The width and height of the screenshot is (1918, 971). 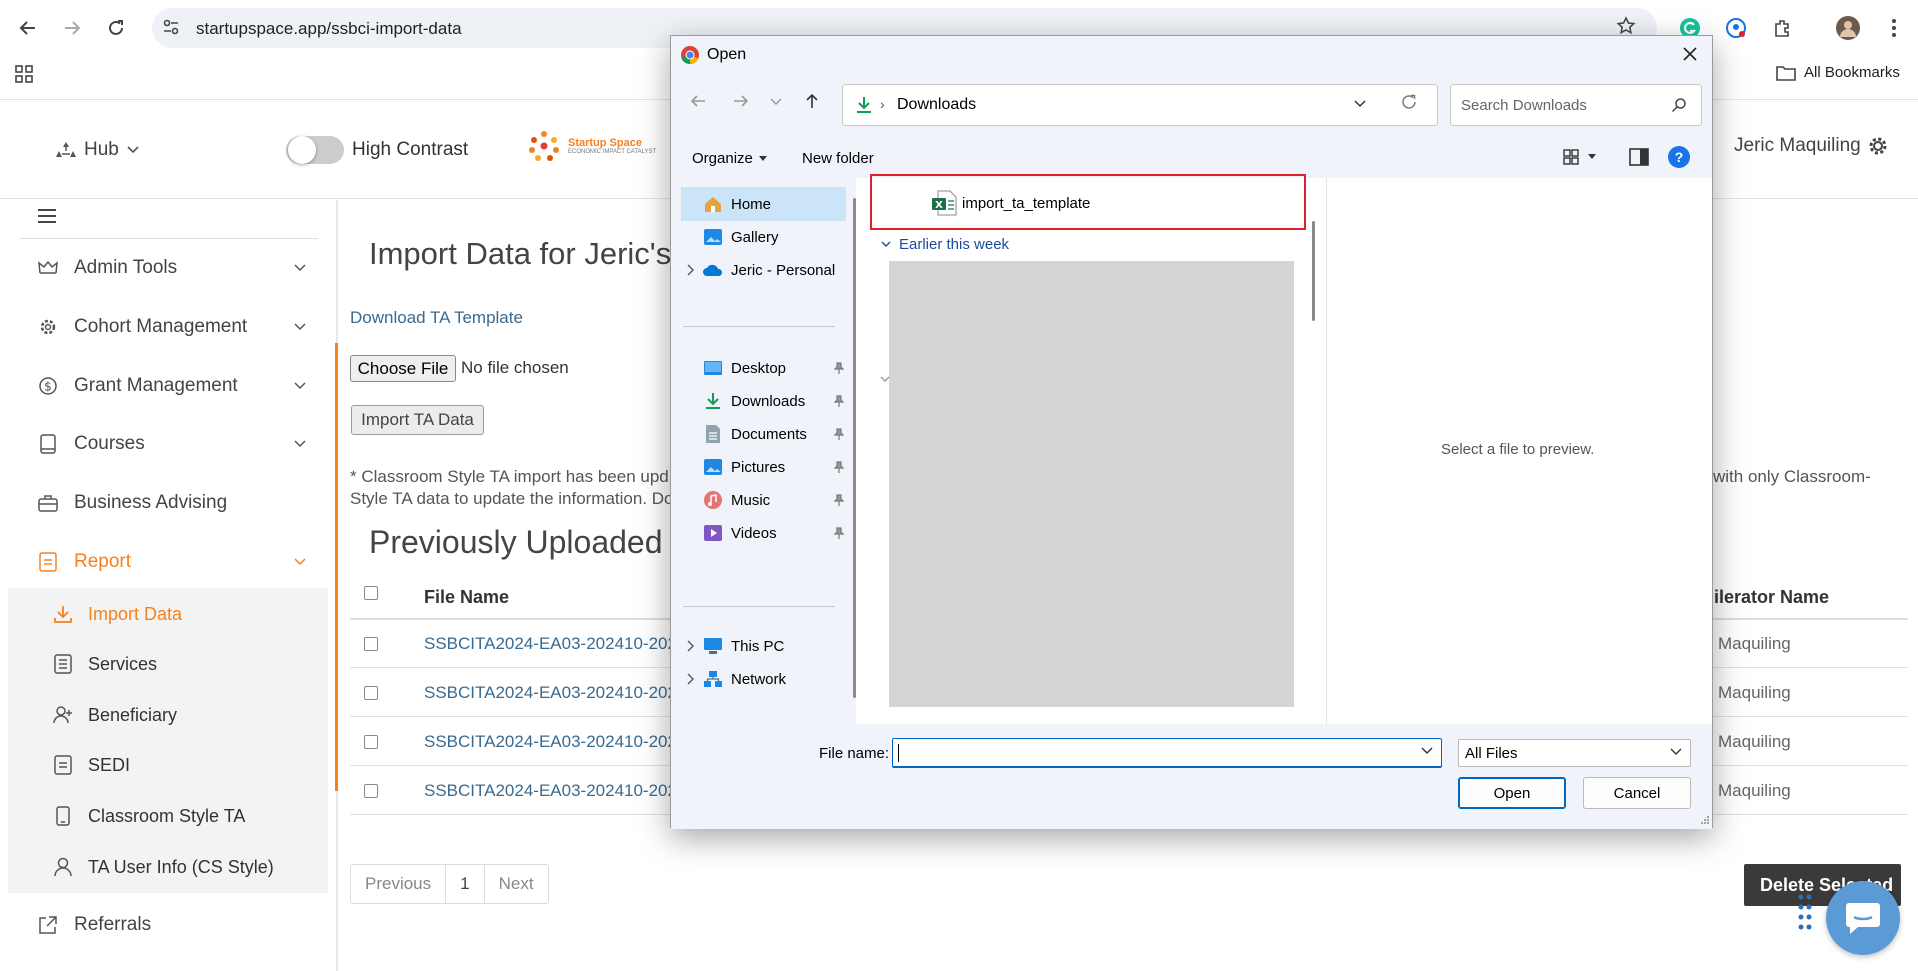 I want to click on forward-button, so click(x=72, y=28).